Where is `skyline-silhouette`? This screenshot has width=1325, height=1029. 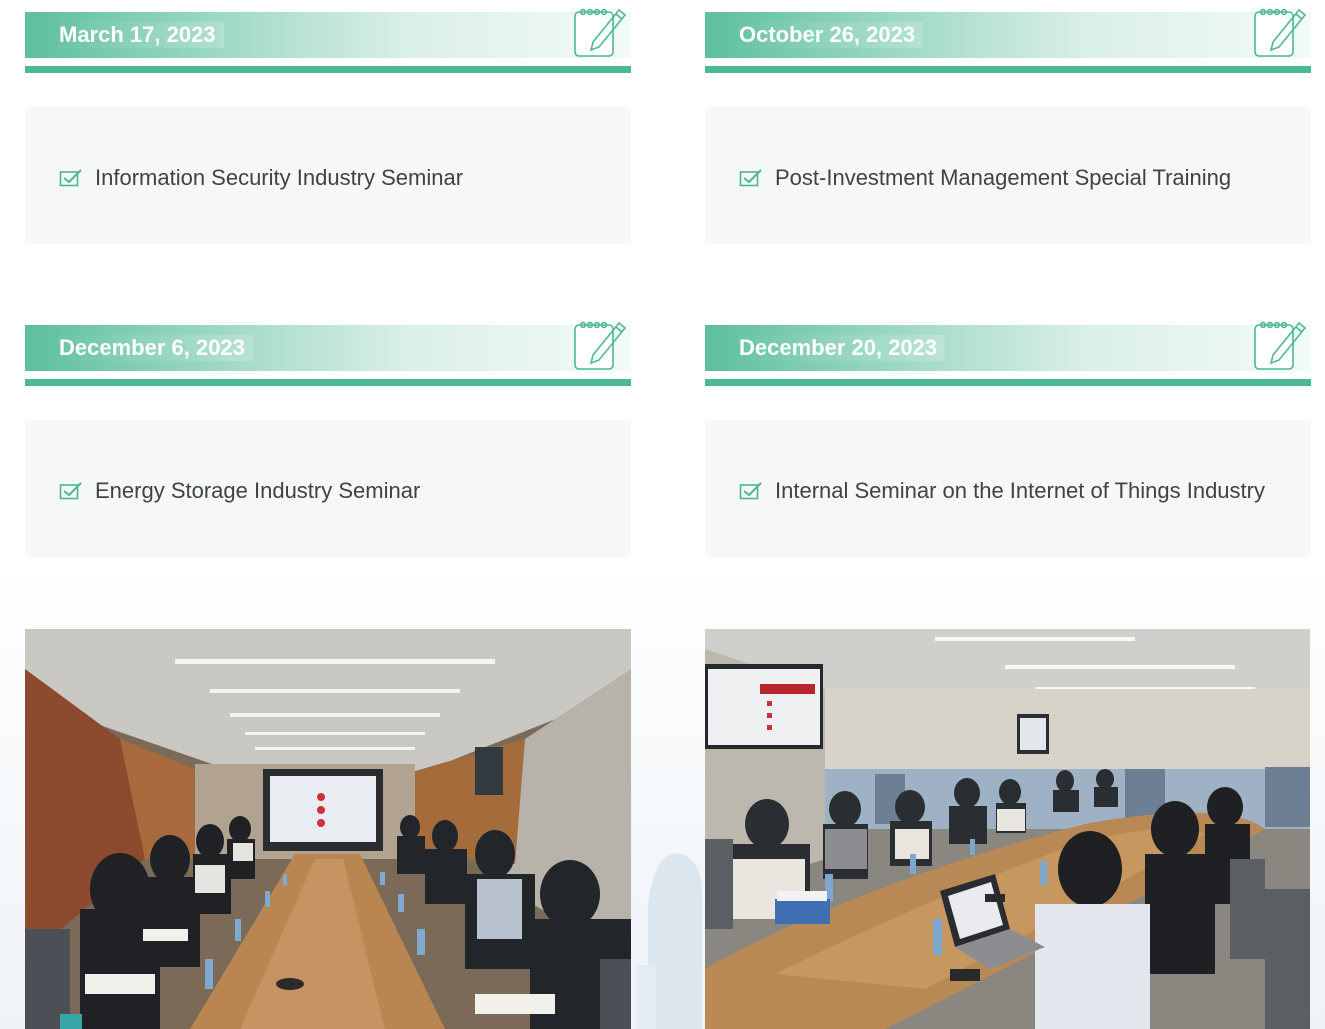 skyline-silhouette is located at coordinates (669, 941).